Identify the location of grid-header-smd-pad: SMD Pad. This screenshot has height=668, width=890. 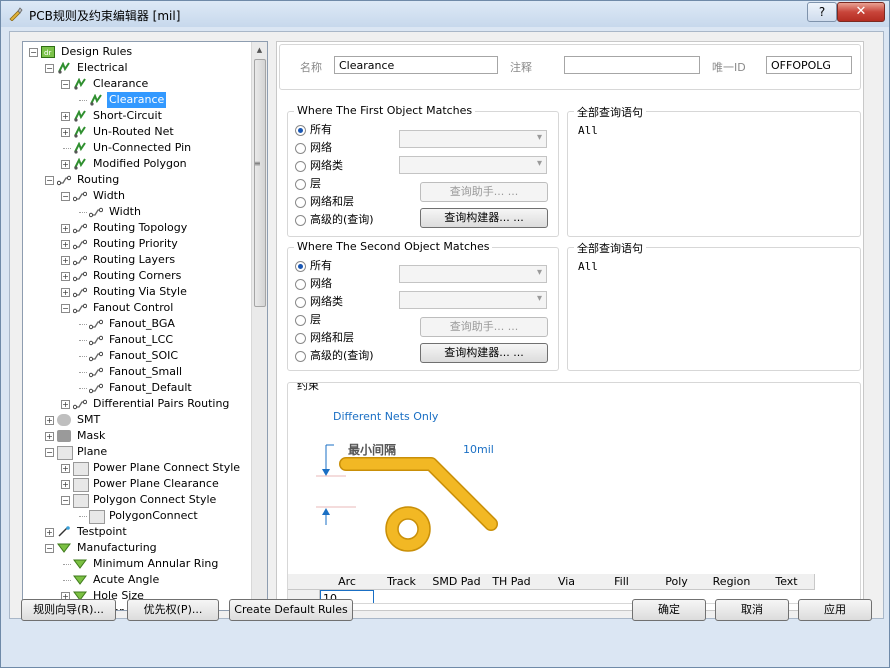
(457, 582).